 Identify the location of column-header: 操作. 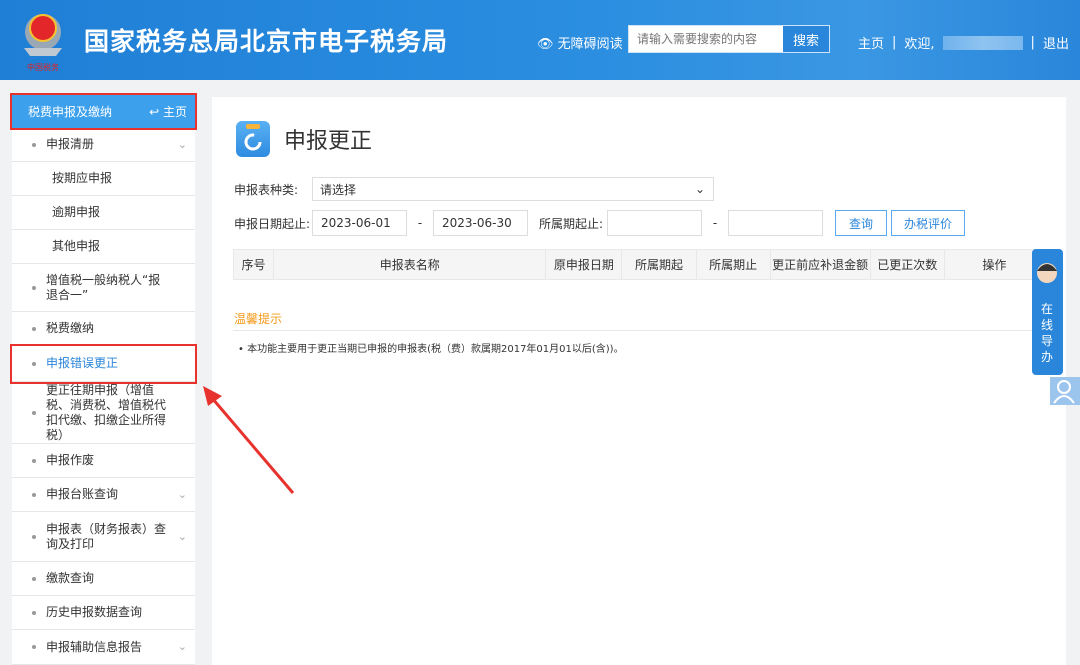
(994, 264).